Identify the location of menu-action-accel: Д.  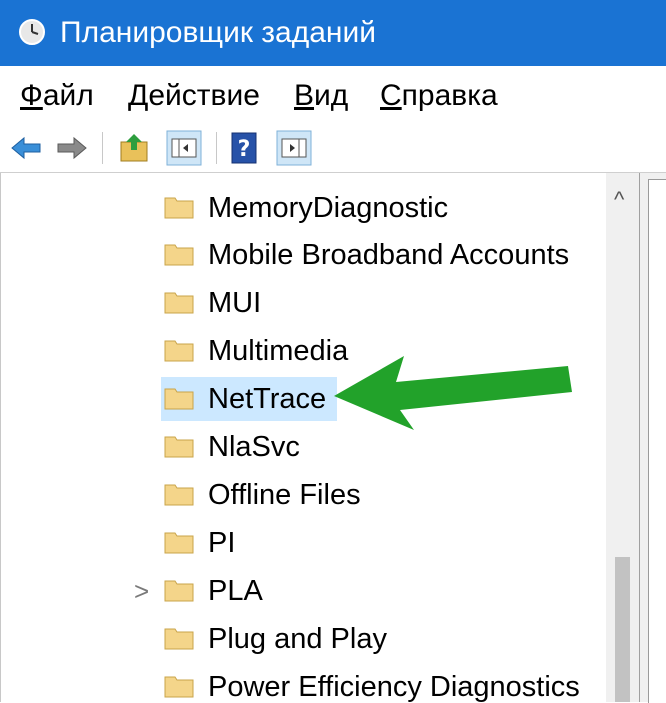
(138, 95).